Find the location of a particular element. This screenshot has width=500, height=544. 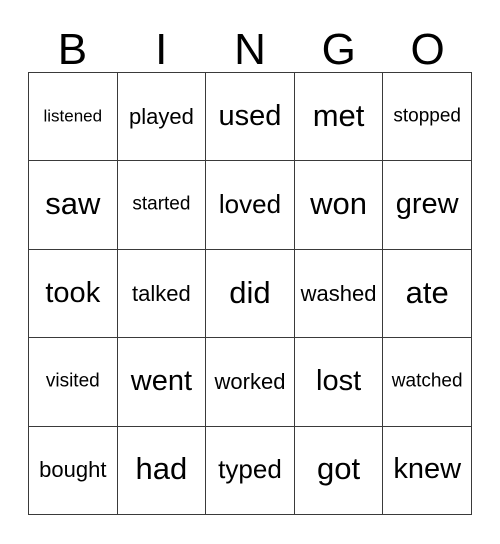

bingo-row: listened played used met stopped is located at coordinates (250, 117).